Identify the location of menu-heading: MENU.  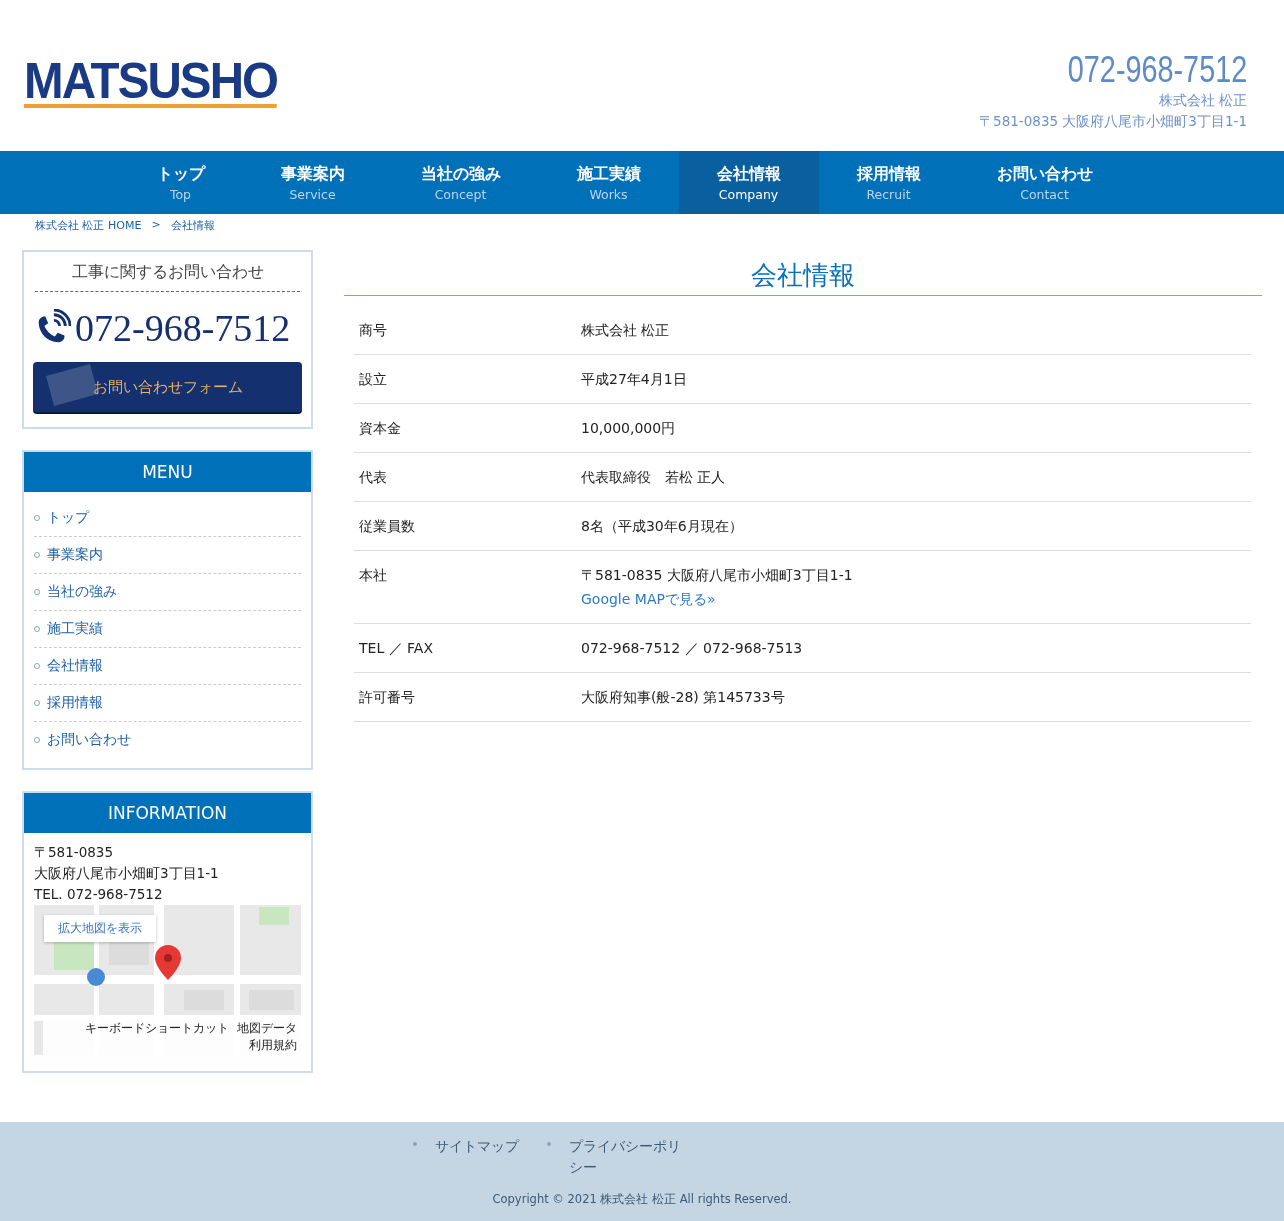
(167, 472).